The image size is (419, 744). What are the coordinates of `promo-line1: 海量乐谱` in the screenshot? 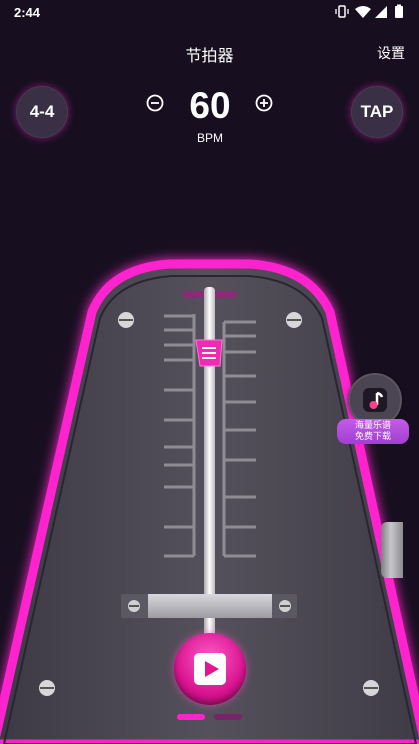 It's located at (372, 425).